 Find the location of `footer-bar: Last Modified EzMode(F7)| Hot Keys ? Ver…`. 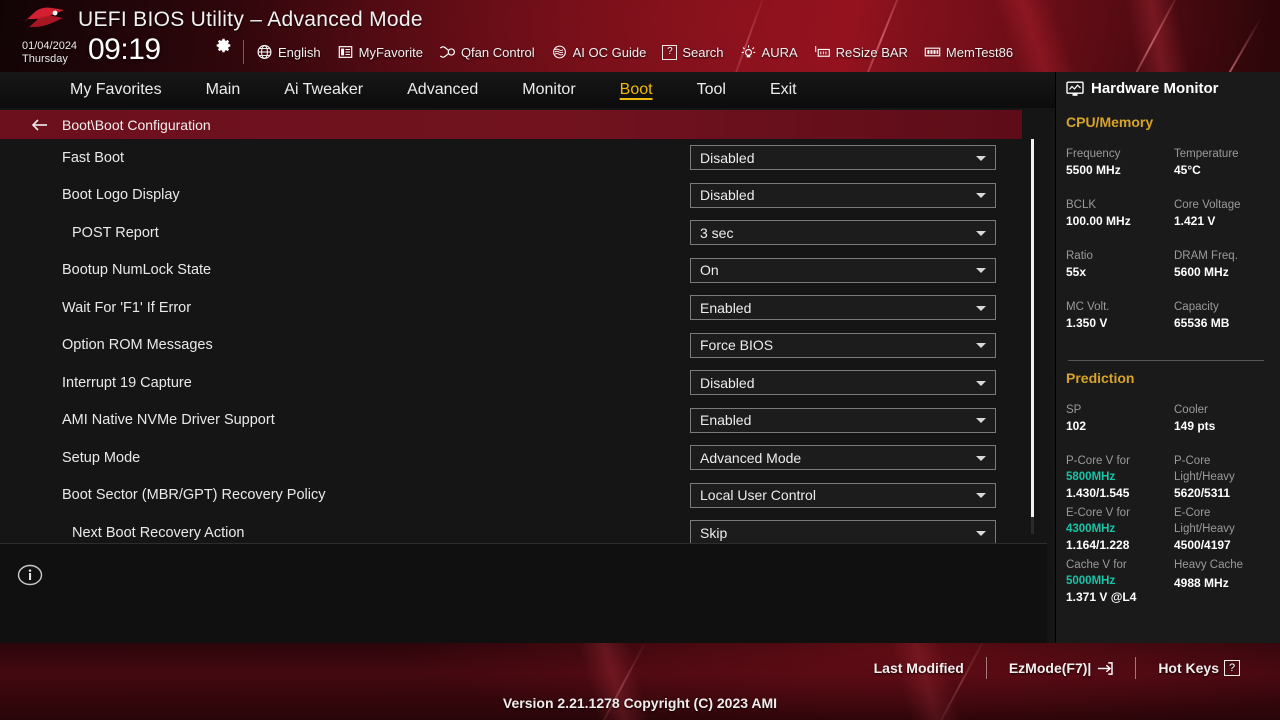

footer-bar: Last Modified EzMode(F7)| Hot Keys ? Ver… is located at coordinates (640, 681).